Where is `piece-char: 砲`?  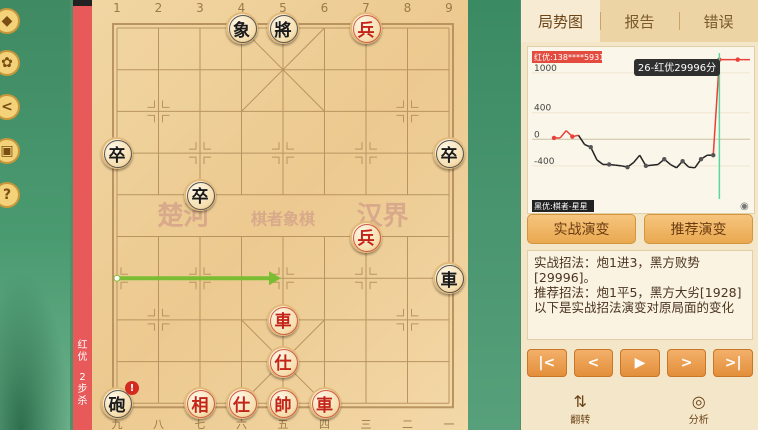
piece-char: 砲 is located at coordinates (117, 405).